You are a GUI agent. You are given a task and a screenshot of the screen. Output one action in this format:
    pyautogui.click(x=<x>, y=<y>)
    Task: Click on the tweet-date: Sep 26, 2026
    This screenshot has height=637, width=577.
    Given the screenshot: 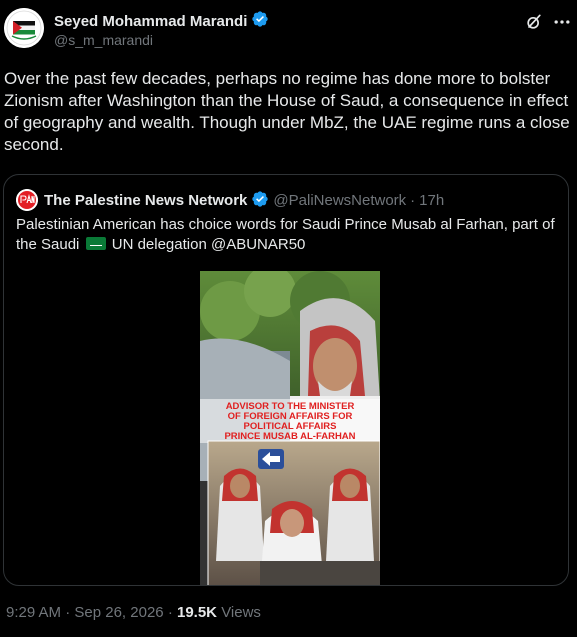 What is the action you would take?
    pyautogui.click(x=118, y=612)
    